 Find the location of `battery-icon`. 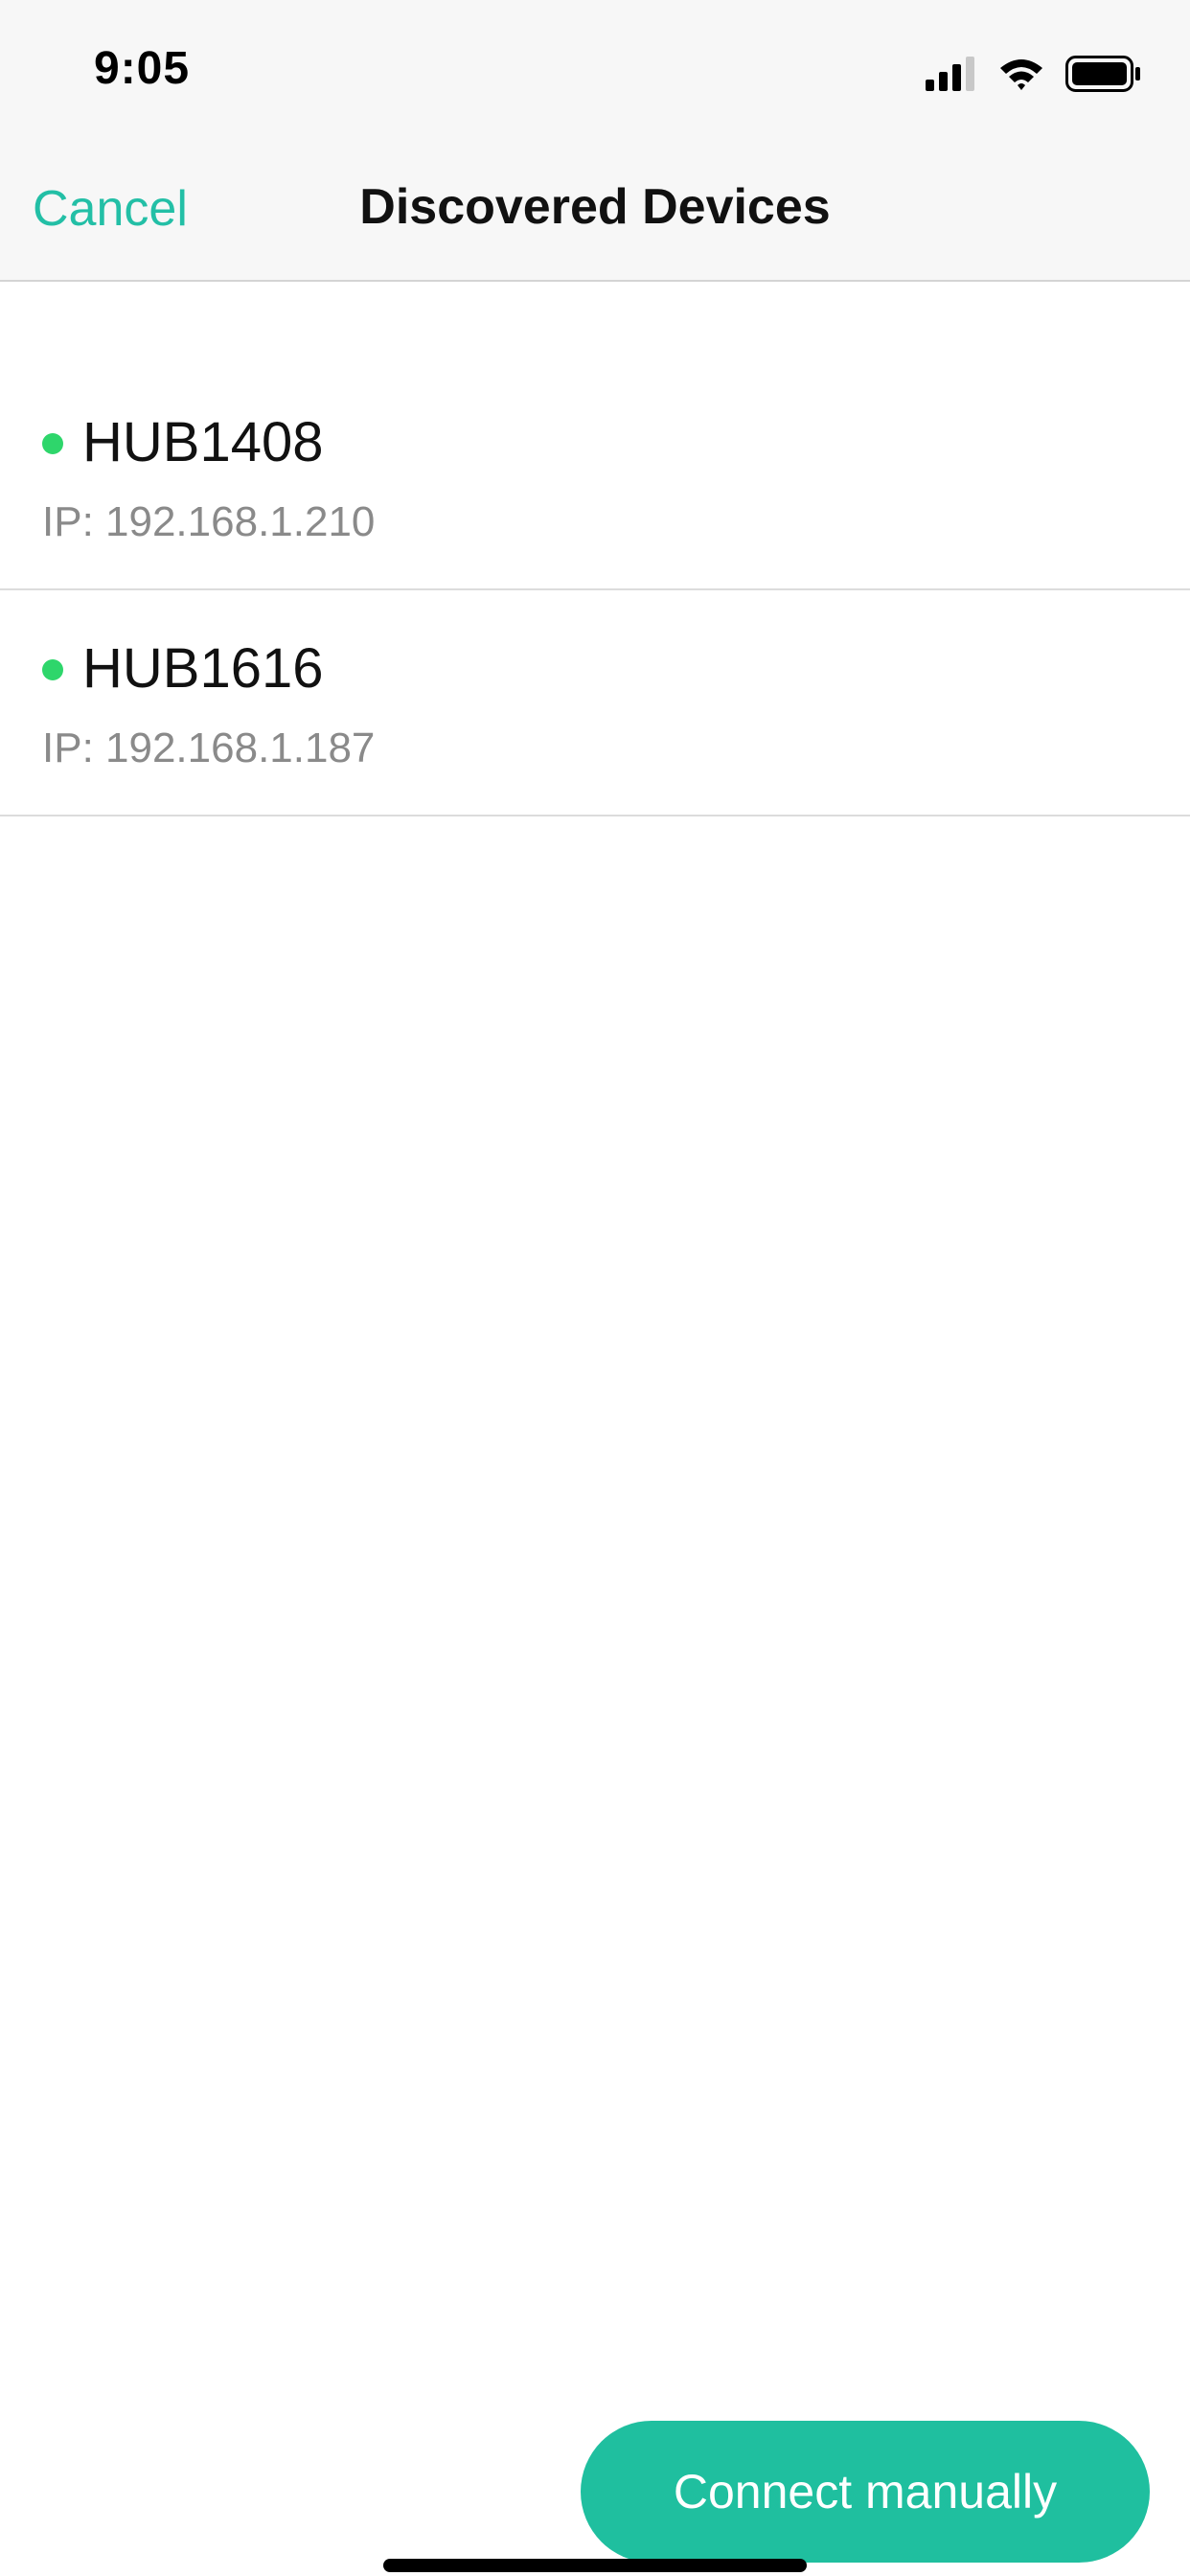

battery-icon is located at coordinates (1102, 74).